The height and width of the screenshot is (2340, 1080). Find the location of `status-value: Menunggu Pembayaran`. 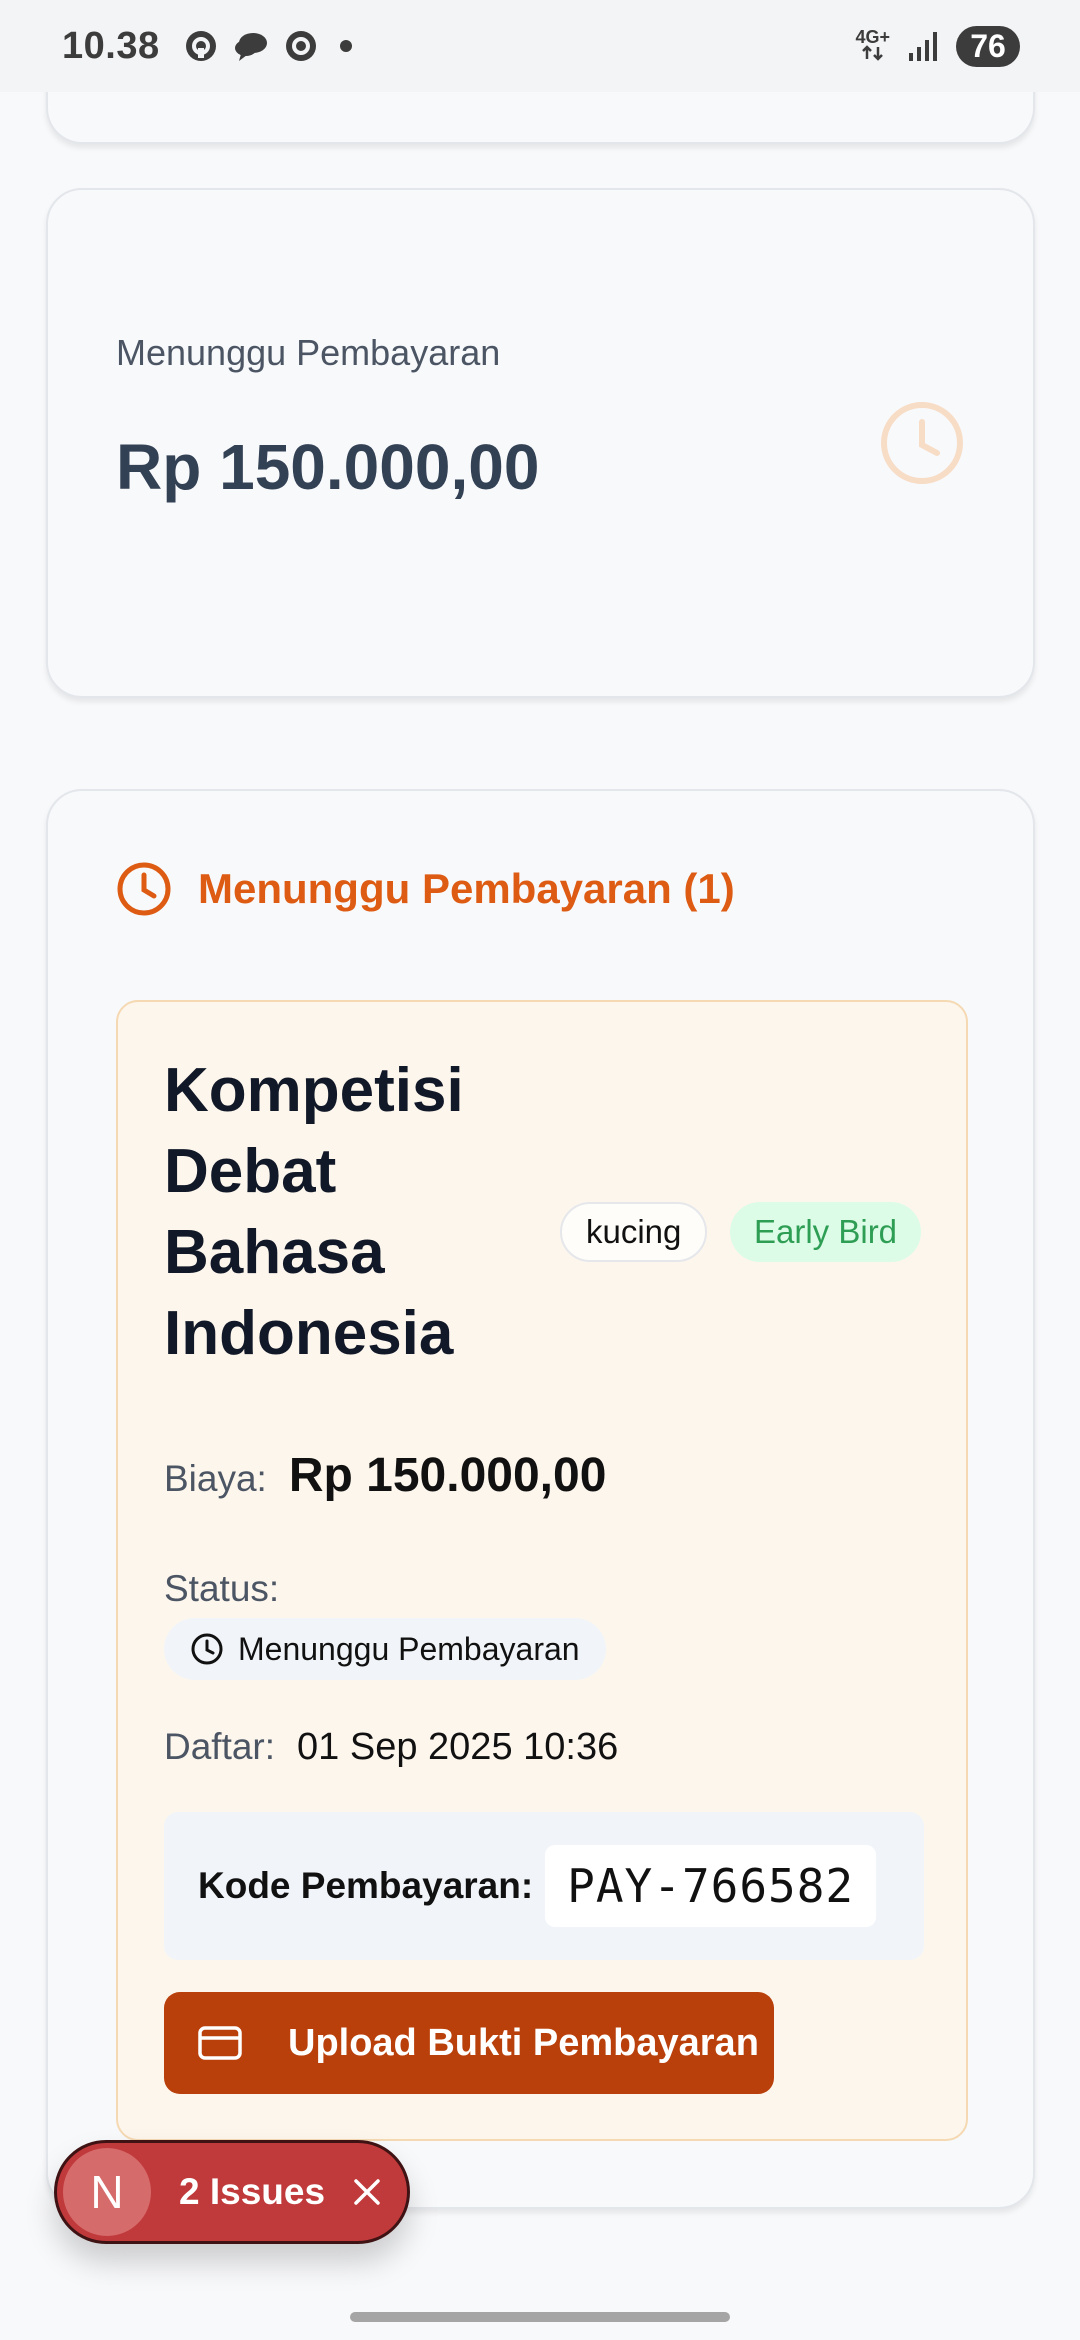

status-value: Menunggu Pembayaran is located at coordinates (409, 1648).